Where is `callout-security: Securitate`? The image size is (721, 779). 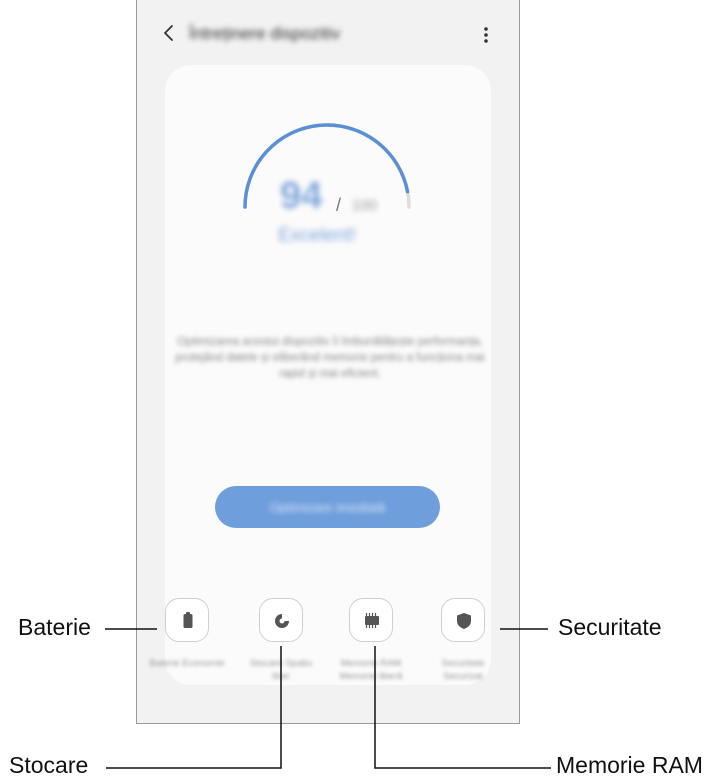
callout-security: Securitate is located at coordinates (610, 627).